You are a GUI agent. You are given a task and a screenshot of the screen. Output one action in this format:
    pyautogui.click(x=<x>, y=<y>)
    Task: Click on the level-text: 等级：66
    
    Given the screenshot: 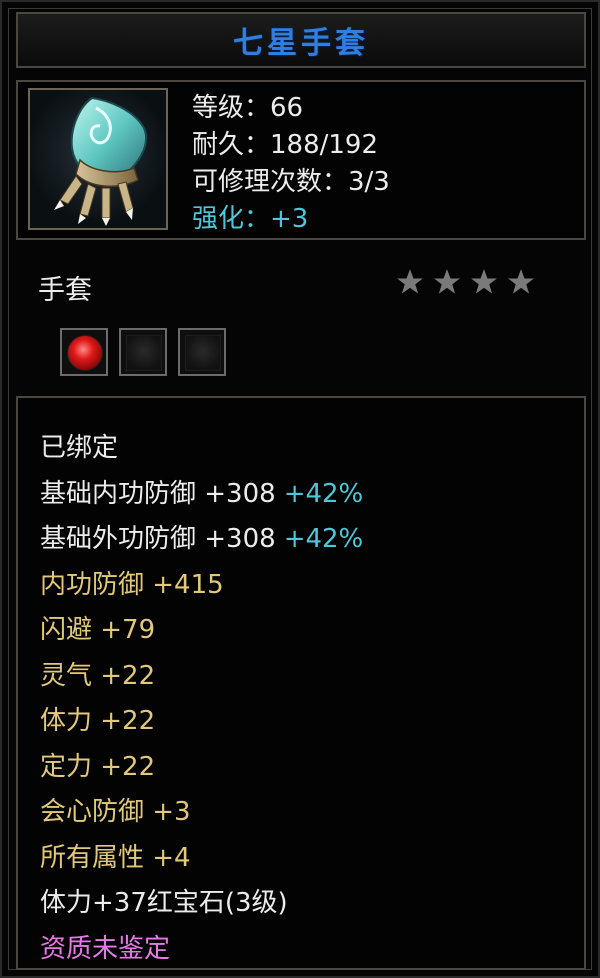 What is the action you would take?
    pyautogui.click(x=248, y=108)
    